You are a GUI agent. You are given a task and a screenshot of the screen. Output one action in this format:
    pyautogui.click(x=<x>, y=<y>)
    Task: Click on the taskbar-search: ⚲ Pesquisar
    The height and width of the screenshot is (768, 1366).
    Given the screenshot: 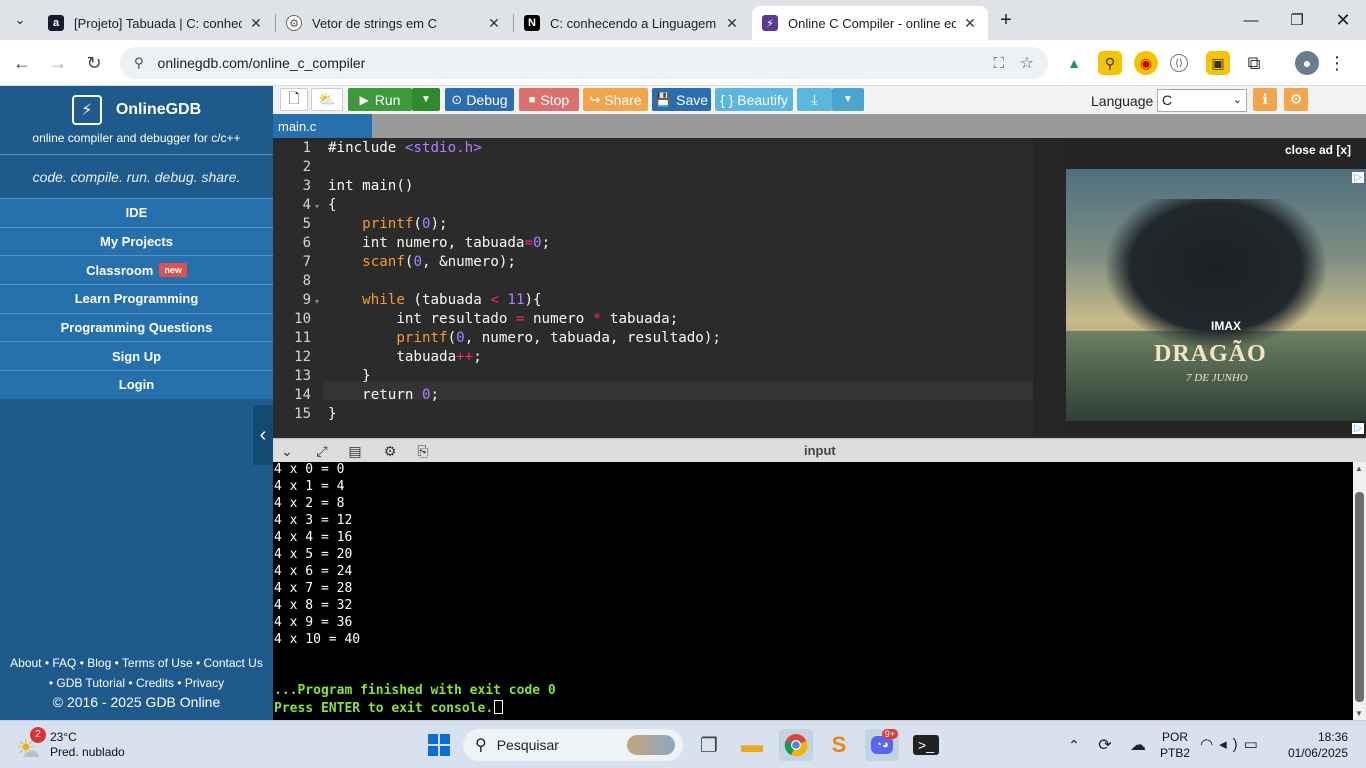 What is the action you would take?
    pyautogui.click(x=573, y=745)
    